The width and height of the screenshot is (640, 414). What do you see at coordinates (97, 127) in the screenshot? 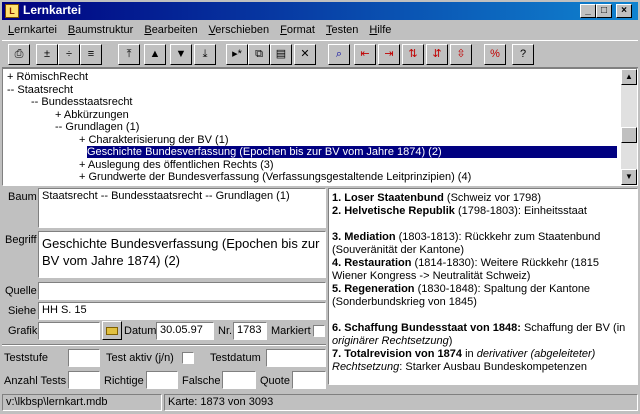
I see `tree-item: -- Grundlagen (1)` at bounding box center [97, 127].